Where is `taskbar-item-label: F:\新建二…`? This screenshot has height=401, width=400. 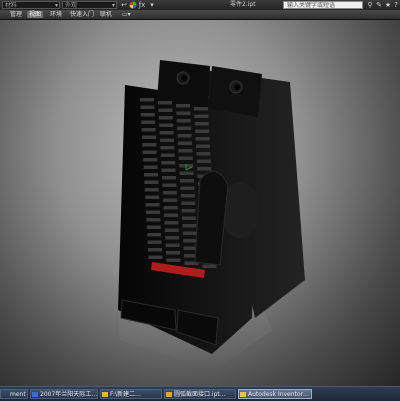
taskbar-item-label: F:\新建二… is located at coordinates (126, 394).